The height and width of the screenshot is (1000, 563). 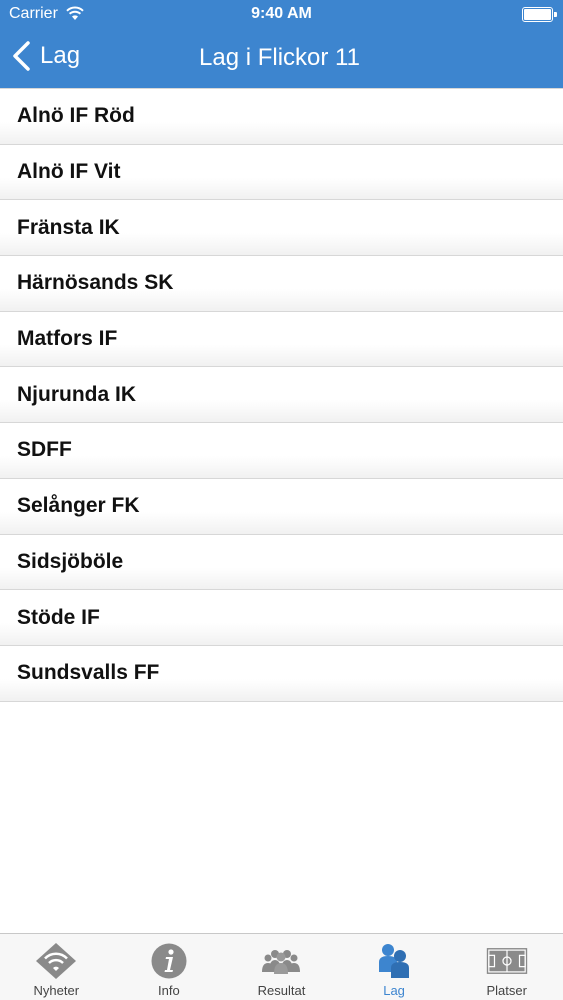 I want to click on list-item: Selånger FK, so click(x=281, y=506).